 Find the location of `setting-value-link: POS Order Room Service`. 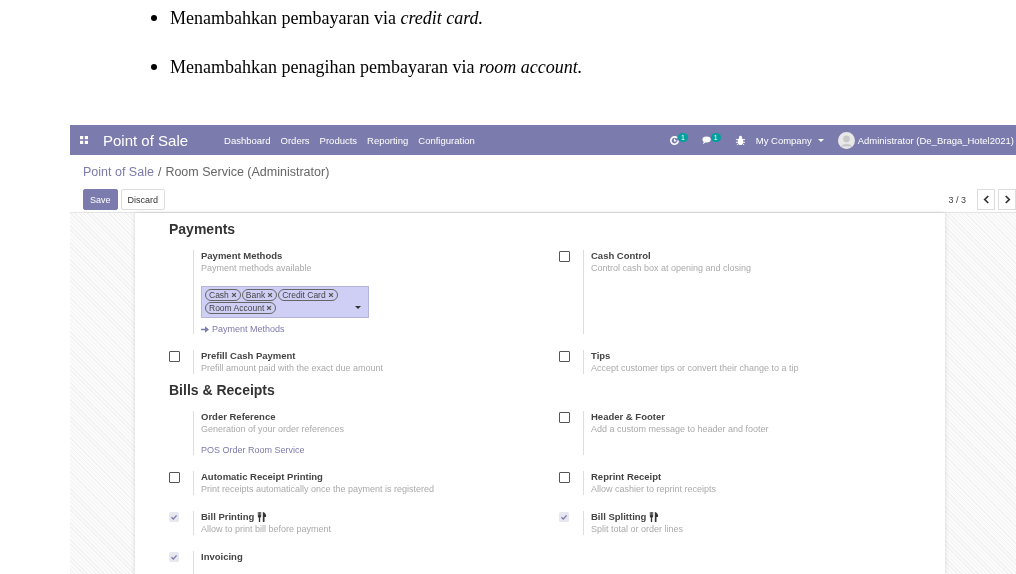

setting-value-link: POS Order Room Service is located at coordinates (273, 450).